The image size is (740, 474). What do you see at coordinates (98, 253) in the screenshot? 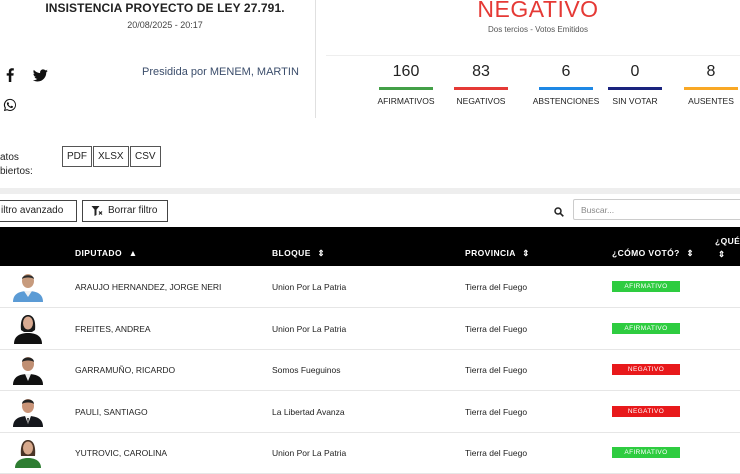
I see `column-diputado-label: DIPUTADO` at bounding box center [98, 253].